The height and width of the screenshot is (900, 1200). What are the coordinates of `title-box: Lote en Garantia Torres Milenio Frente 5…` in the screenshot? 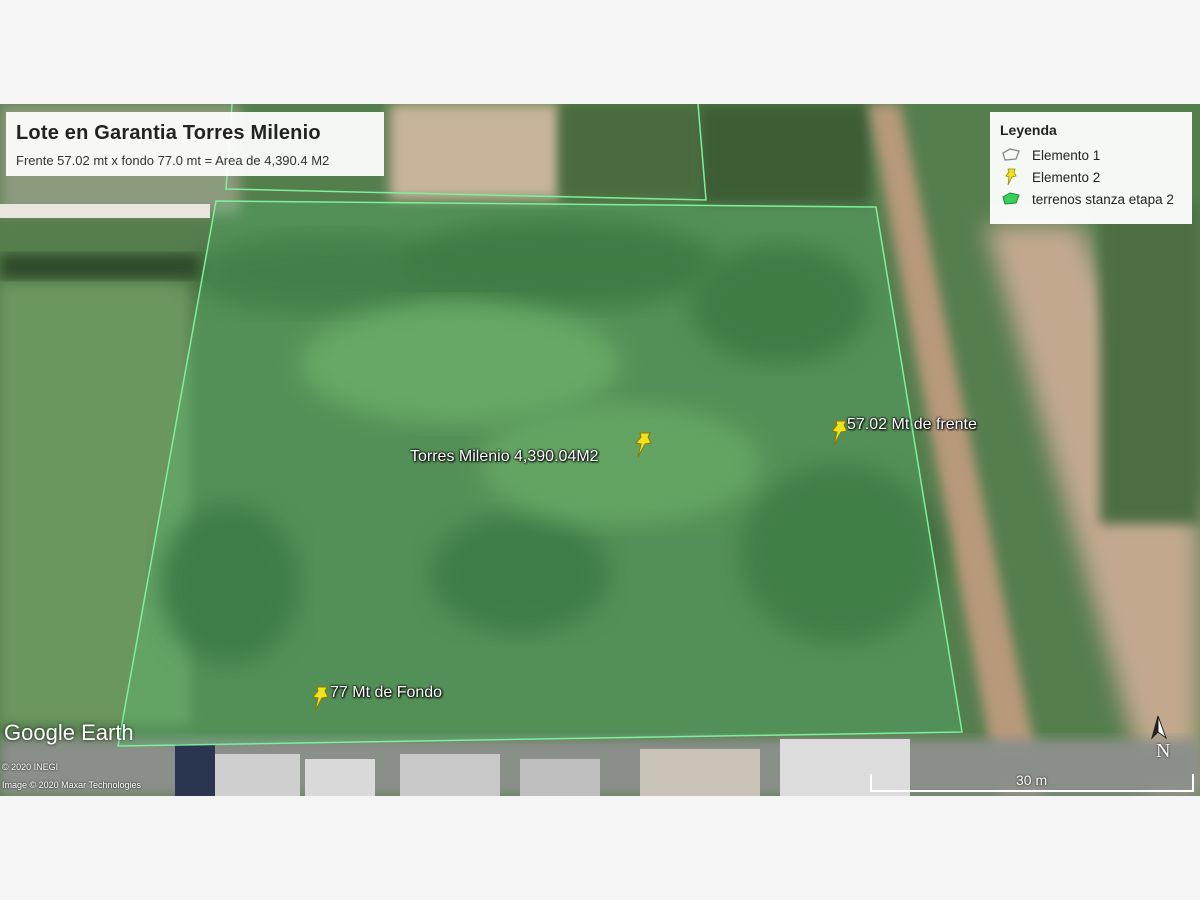 It's located at (195, 144).